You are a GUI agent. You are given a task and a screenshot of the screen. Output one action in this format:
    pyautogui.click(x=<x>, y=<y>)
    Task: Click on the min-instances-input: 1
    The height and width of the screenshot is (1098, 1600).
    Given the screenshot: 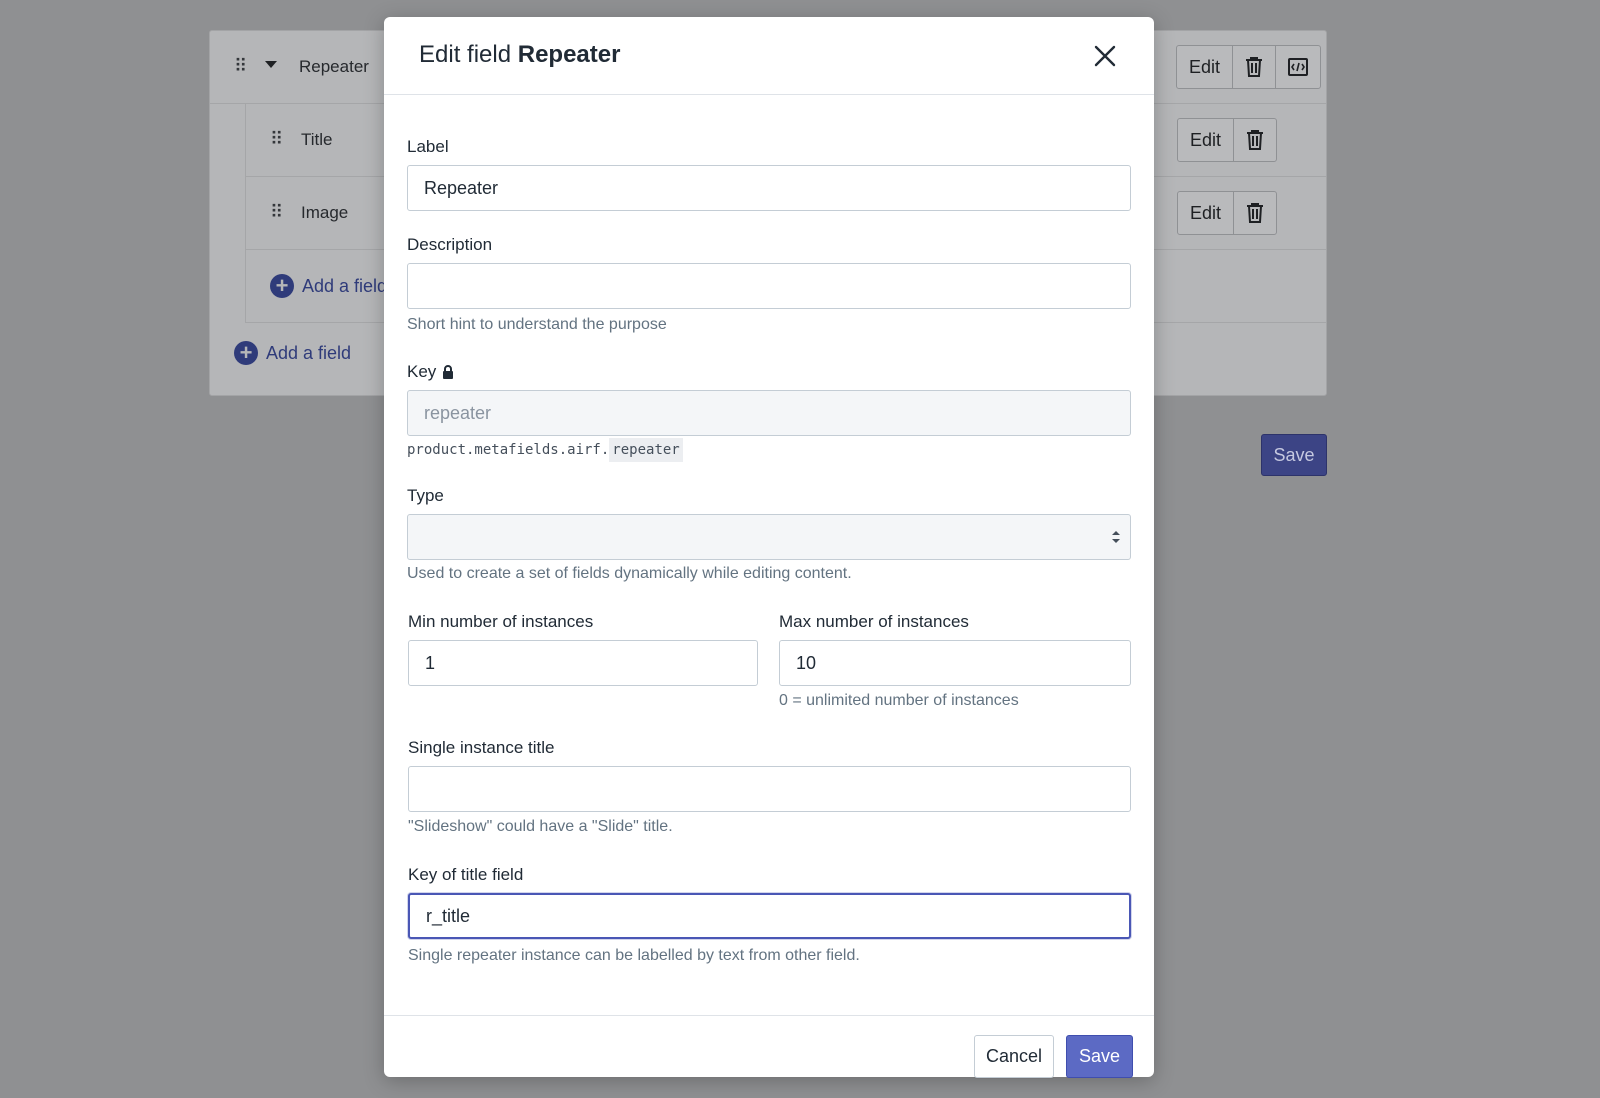 What is the action you would take?
    pyautogui.click(x=583, y=663)
    